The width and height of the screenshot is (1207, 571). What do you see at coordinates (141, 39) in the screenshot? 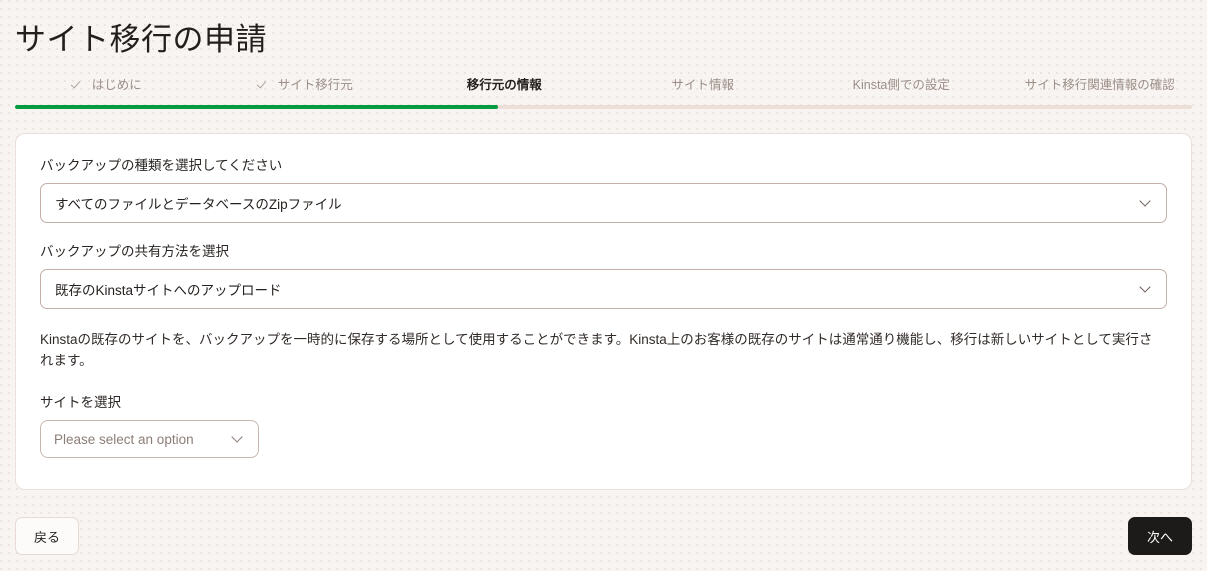
I see `page-title: サイト移行の申請` at bounding box center [141, 39].